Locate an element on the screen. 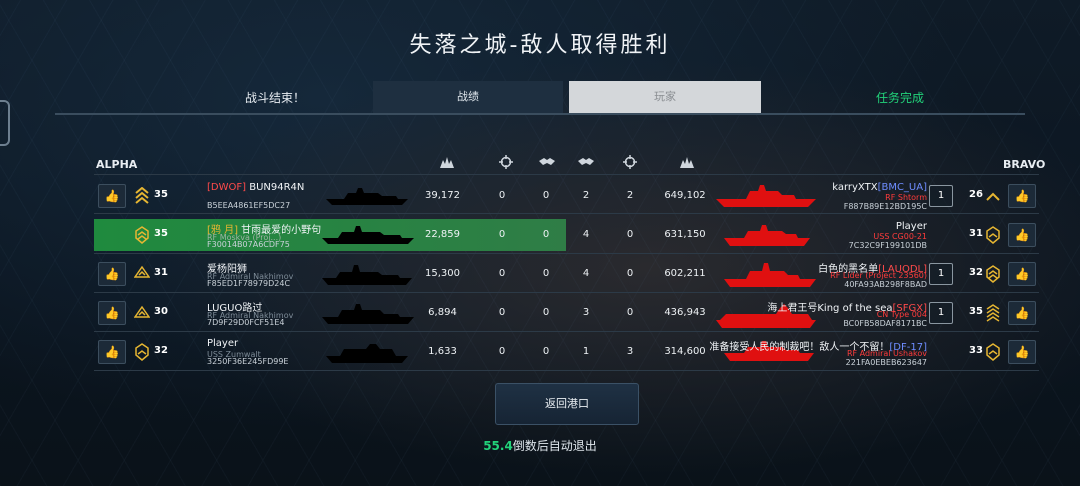  player-id: F30014B07A6CDF75 is located at coordinates (248, 244).